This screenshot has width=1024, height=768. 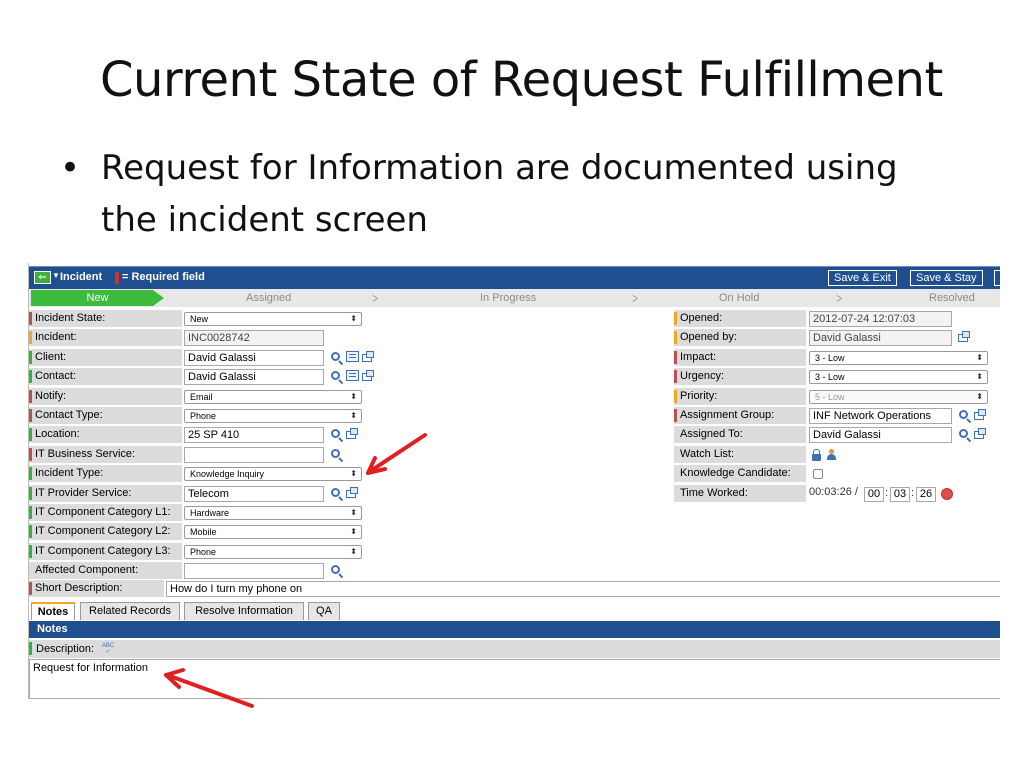 What do you see at coordinates (273, 319) in the screenshot?
I see `field-incident-state-select: New ⬍` at bounding box center [273, 319].